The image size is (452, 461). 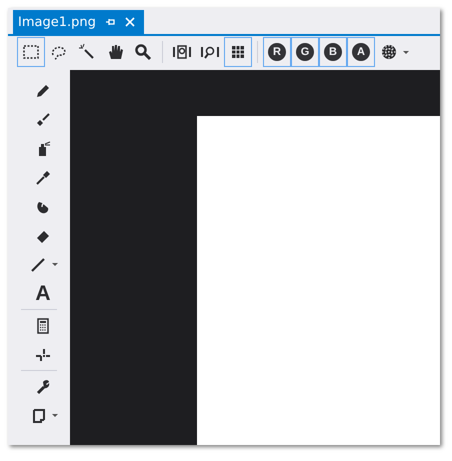 I want to click on tool-button: A, so click(x=39, y=293).